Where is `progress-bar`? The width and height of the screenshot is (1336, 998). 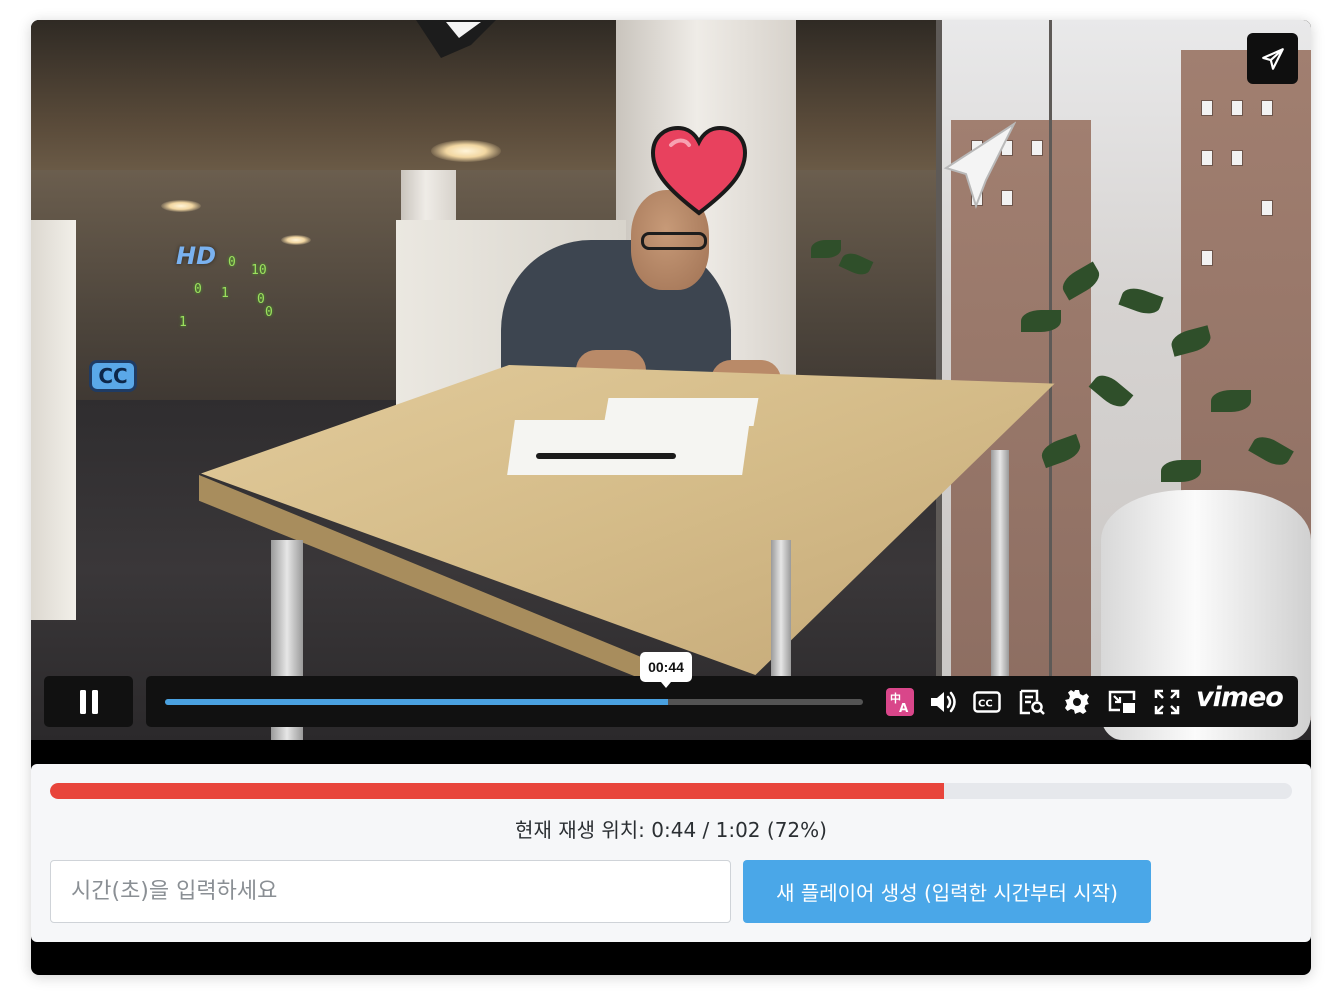 progress-bar is located at coordinates (514, 702).